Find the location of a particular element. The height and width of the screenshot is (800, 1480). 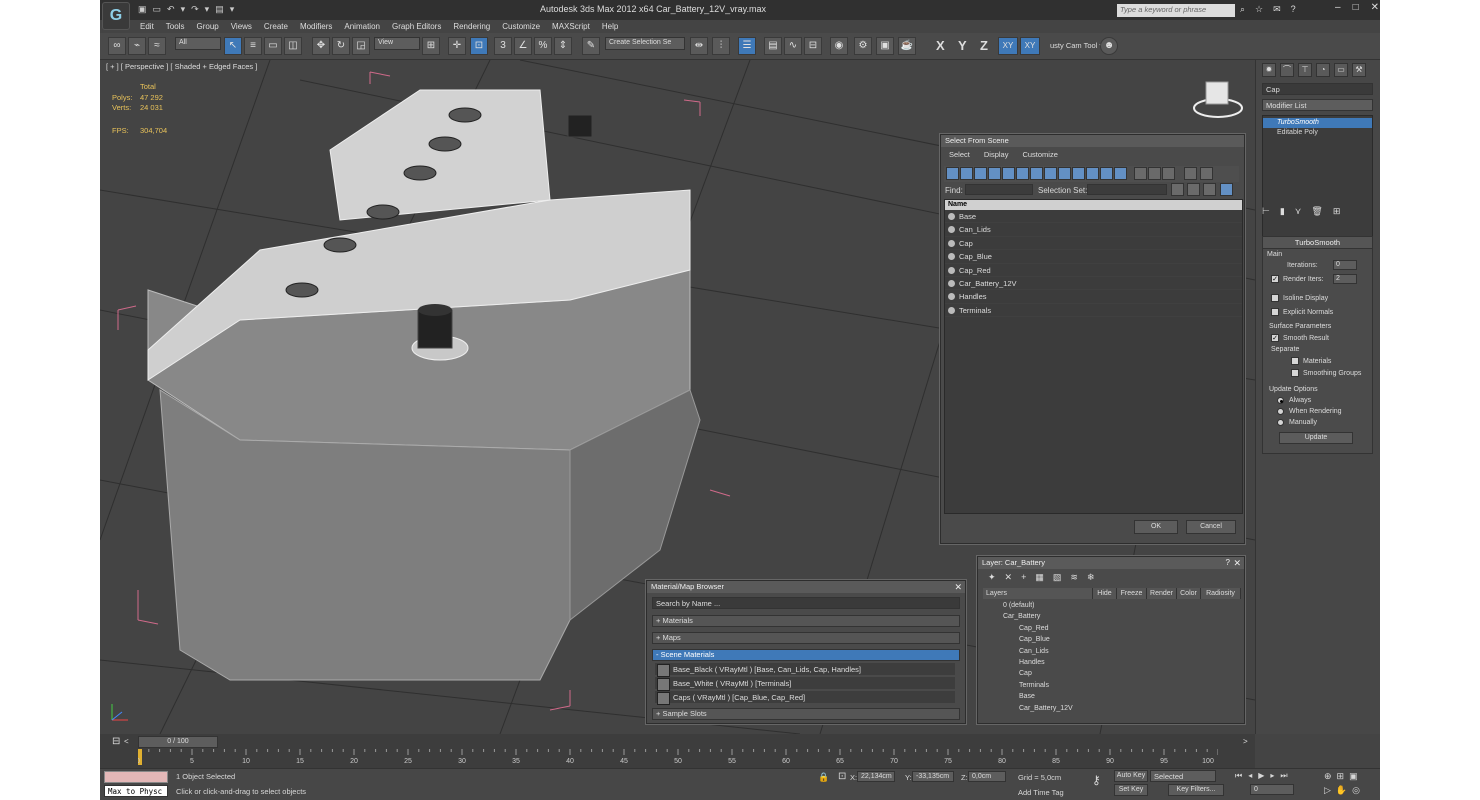

column-render: Render is located at coordinates (1162, 593).